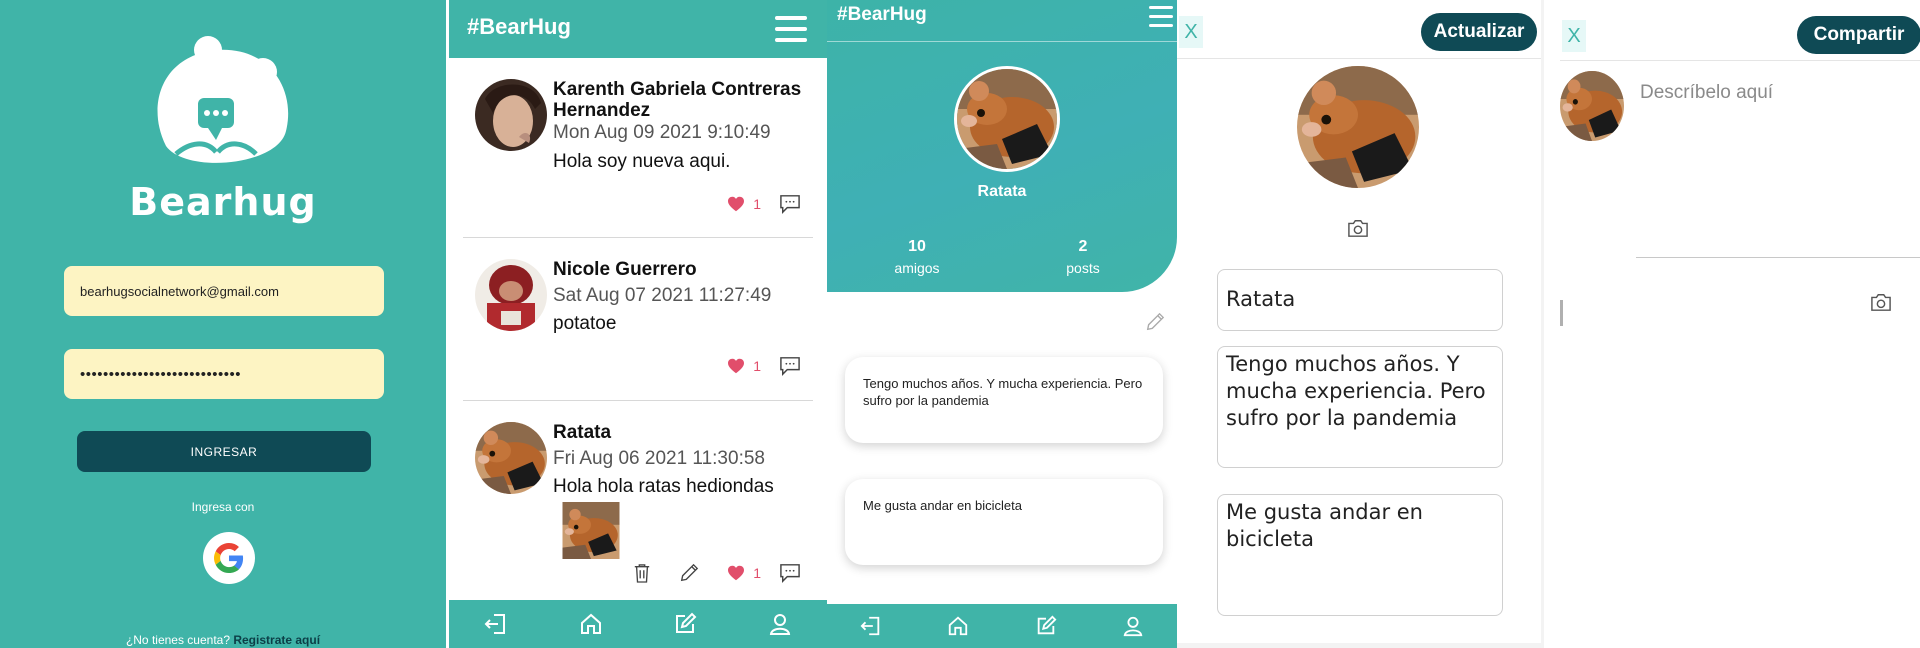  I want to click on update-button: Actualizar, so click(1479, 32).